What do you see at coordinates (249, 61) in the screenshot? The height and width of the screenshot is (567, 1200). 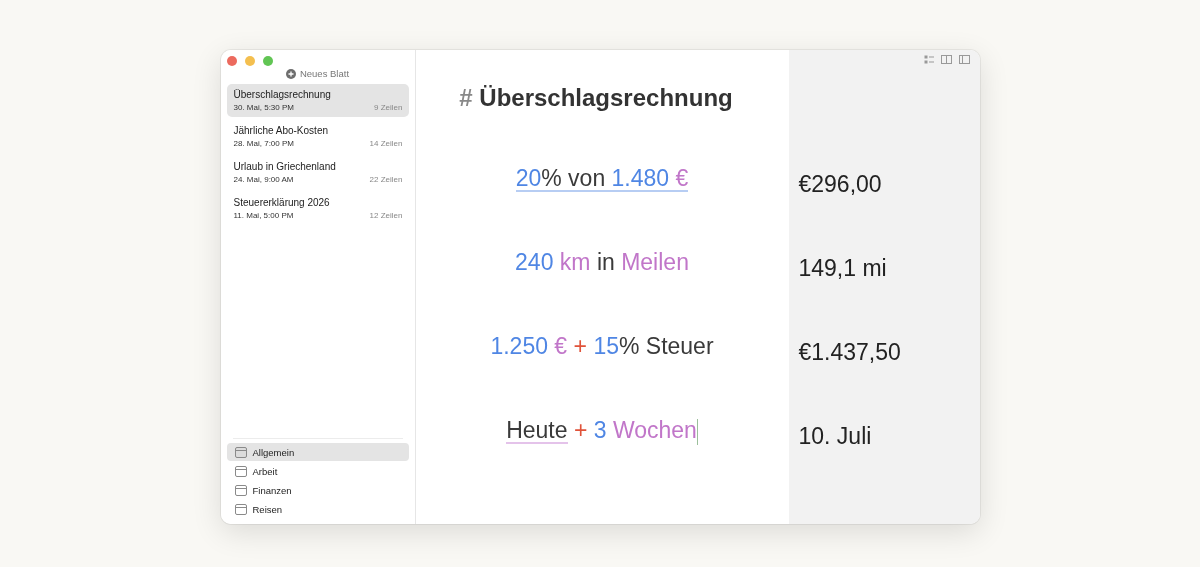 I see `minimize-button` at bounding box center [249, 61].